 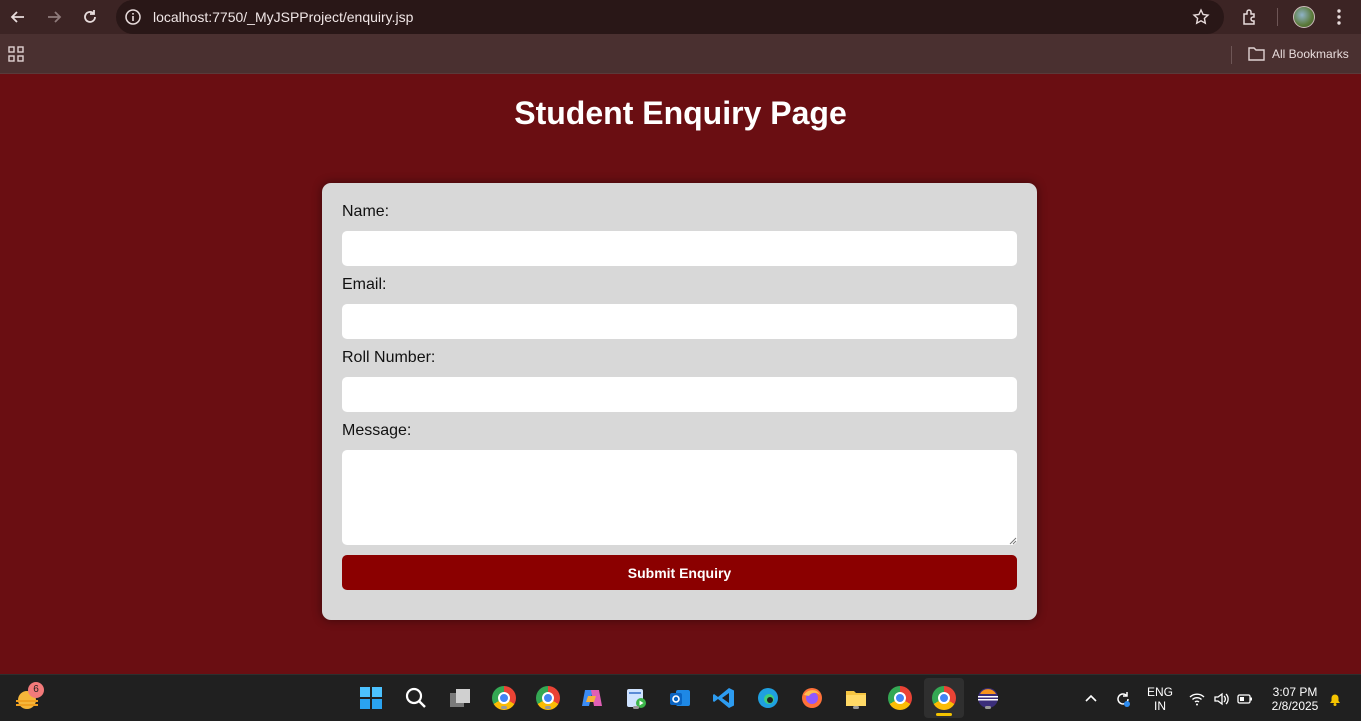 I want to click on volume-icon, so click(x=1221, y=699).